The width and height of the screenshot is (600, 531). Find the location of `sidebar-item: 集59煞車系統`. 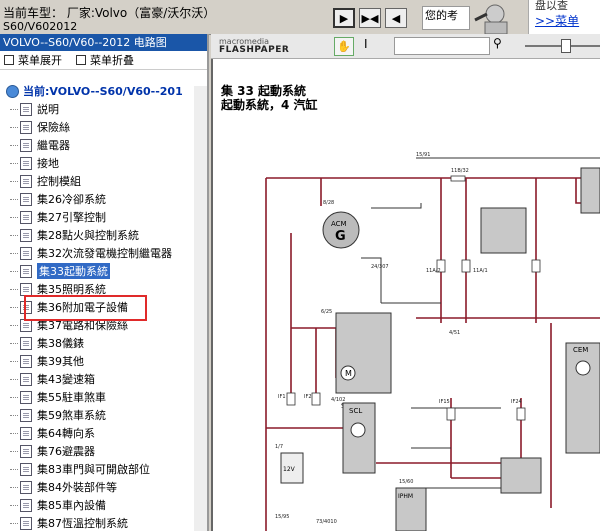

sidebar-item: 集59煞車系統 is located at coordinates (103, 415).